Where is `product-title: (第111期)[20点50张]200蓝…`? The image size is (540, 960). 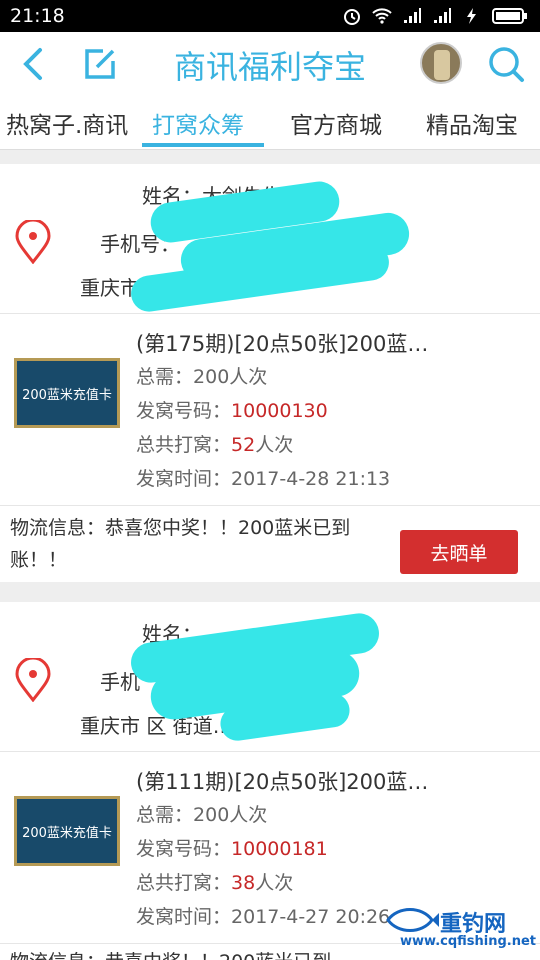 product-title: (第111期)[20点50张]200蓝… is located at coordinates (282, 782).